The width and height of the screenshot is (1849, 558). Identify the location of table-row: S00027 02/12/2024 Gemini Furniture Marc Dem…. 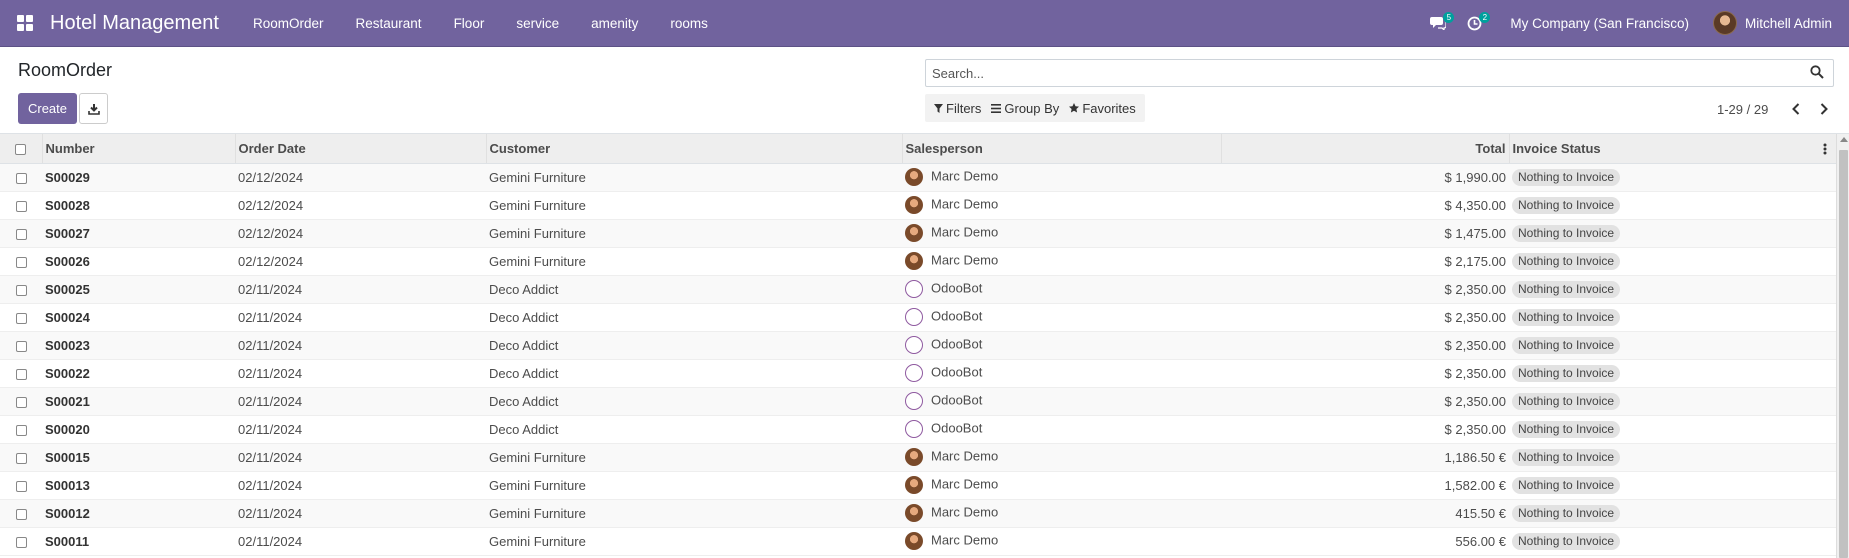
(918, 233).